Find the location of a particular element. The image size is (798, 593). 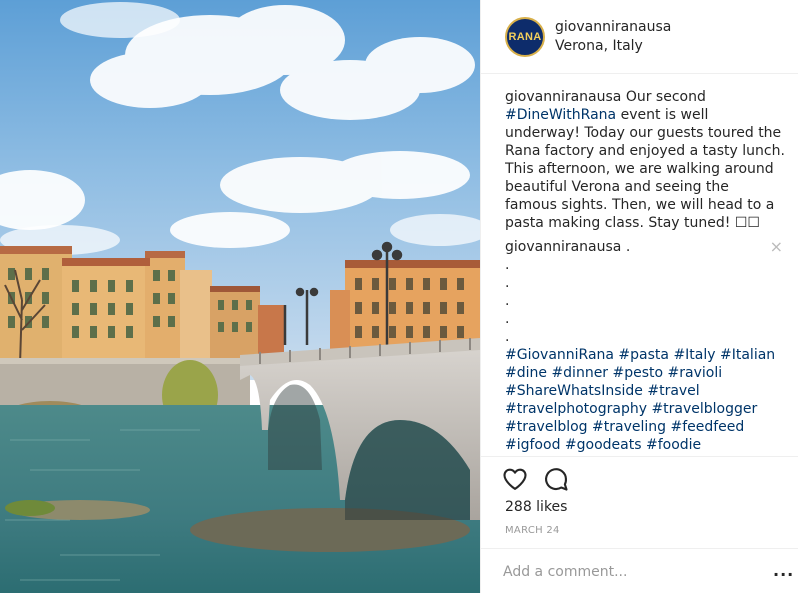

comment-text: . is located at coordinates (626, 247).